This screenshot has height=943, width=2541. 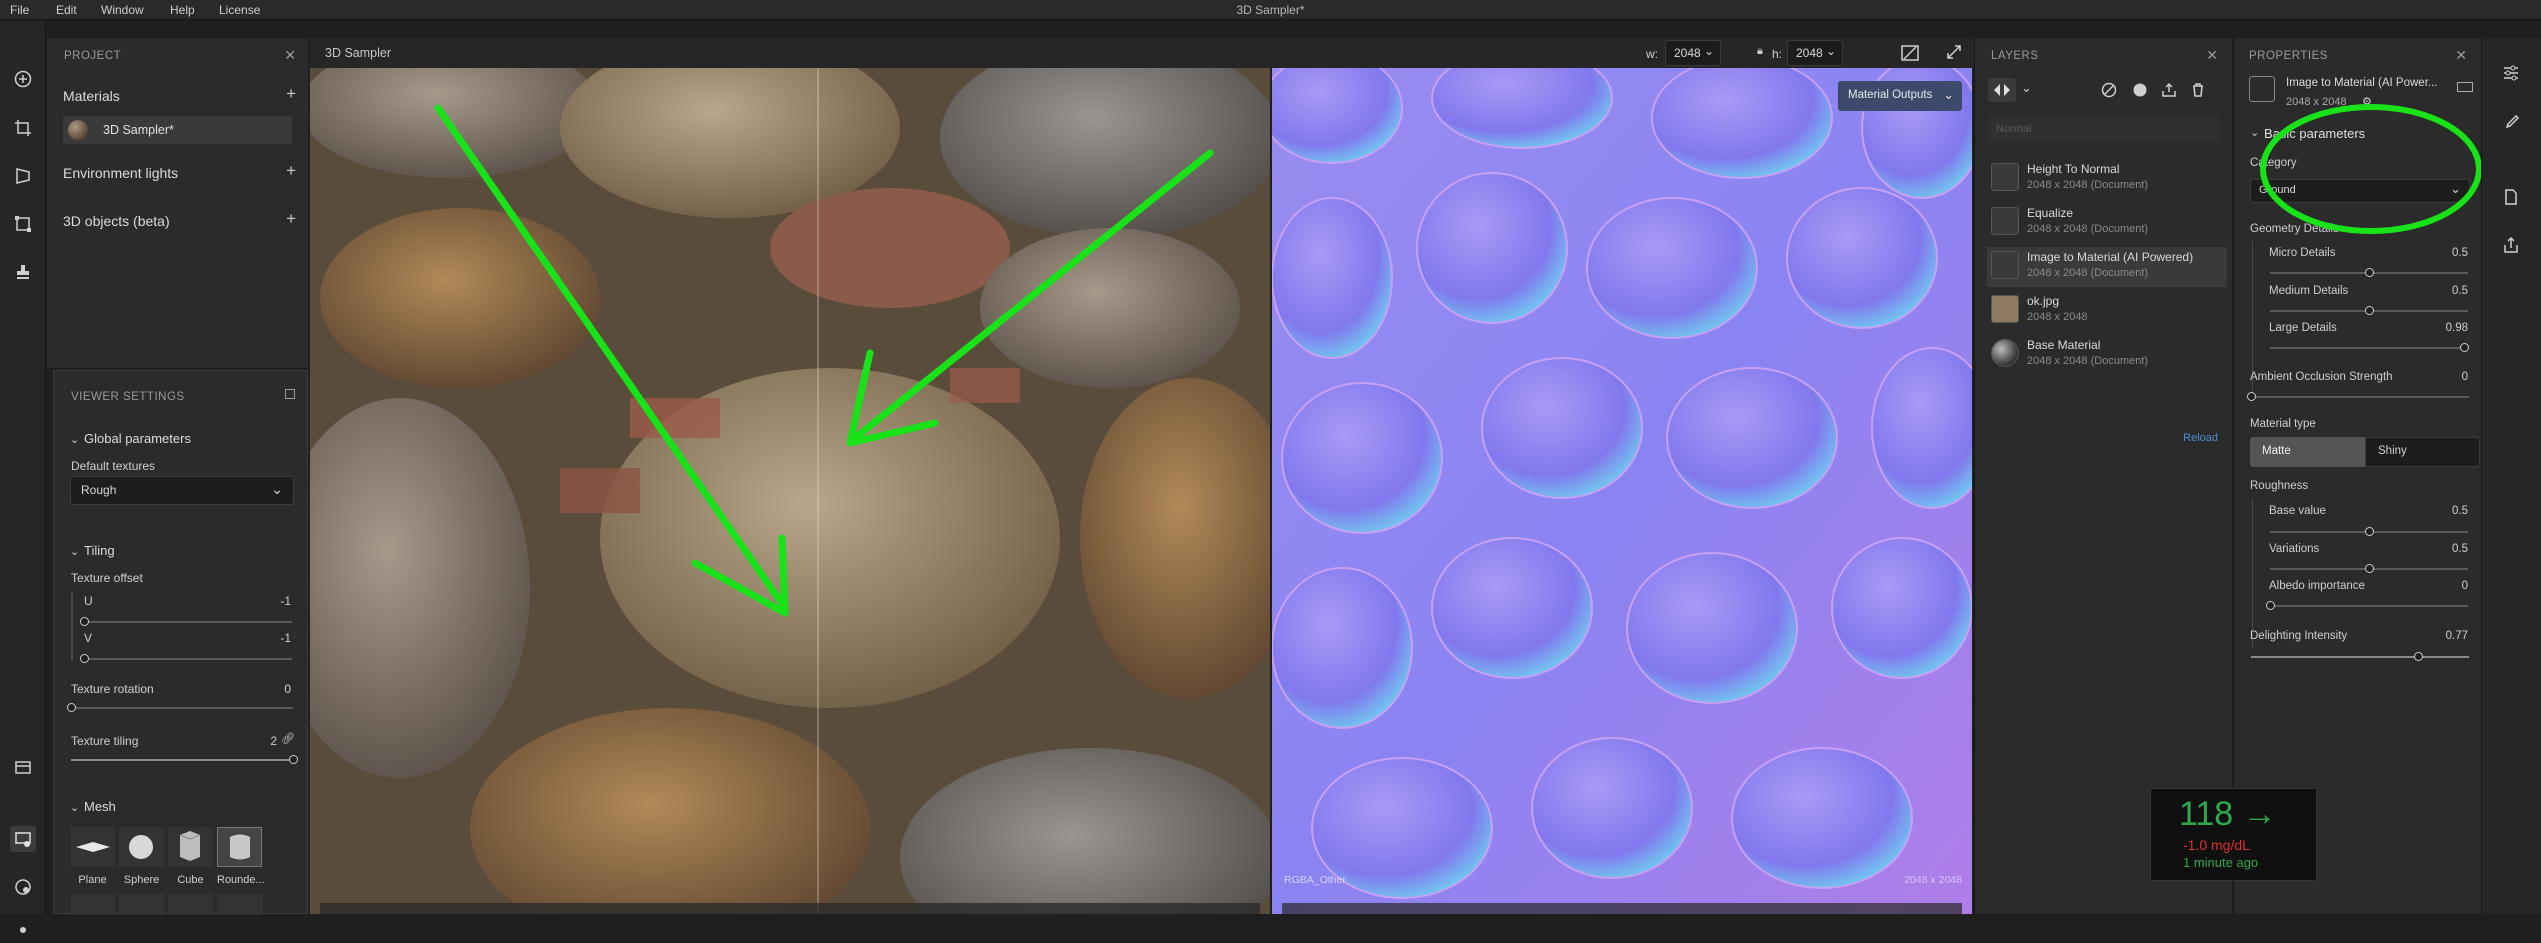 What do you see at coordinates (84, 621) in the screenshot?
I see `u-slider-knob` at bounding box center [84, 621].